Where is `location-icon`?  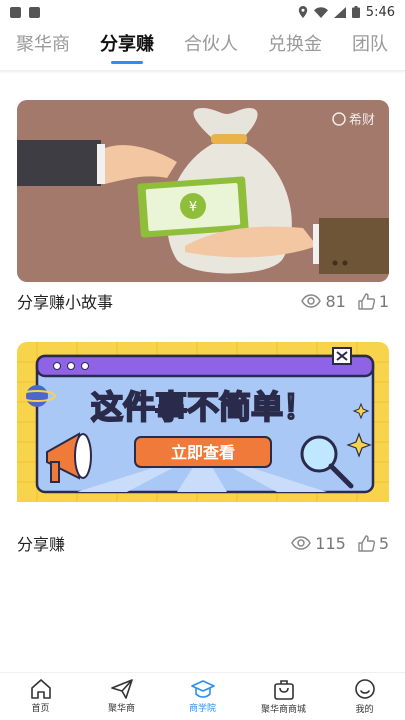 location-icon is located at coordinates (302, 12).